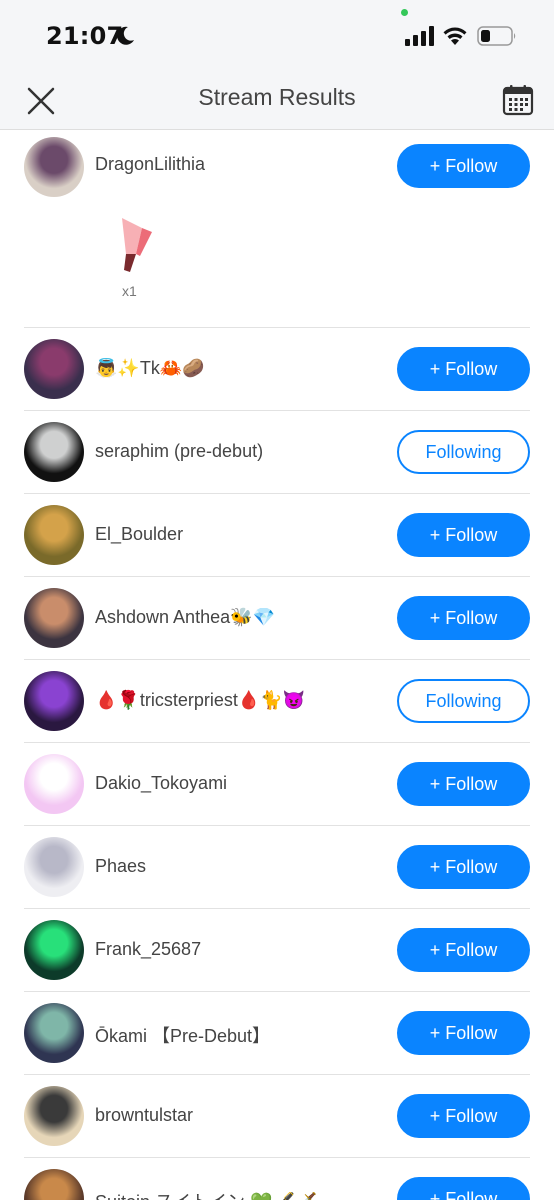 Image resolution: width=554 pixels, height=1200 pixels. I want to click on list-item: browntulstar + Follow, so click(277, 1116).